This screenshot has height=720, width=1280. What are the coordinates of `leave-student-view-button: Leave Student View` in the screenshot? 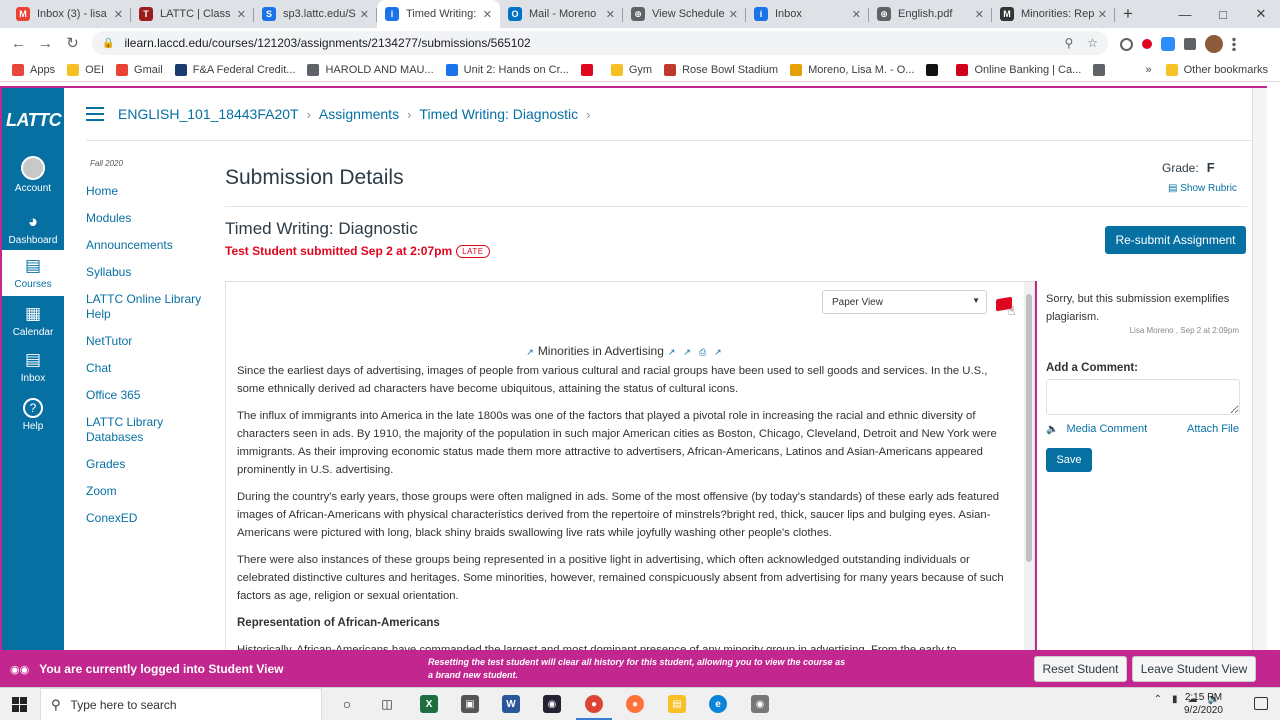 It's located at (1194, 669).